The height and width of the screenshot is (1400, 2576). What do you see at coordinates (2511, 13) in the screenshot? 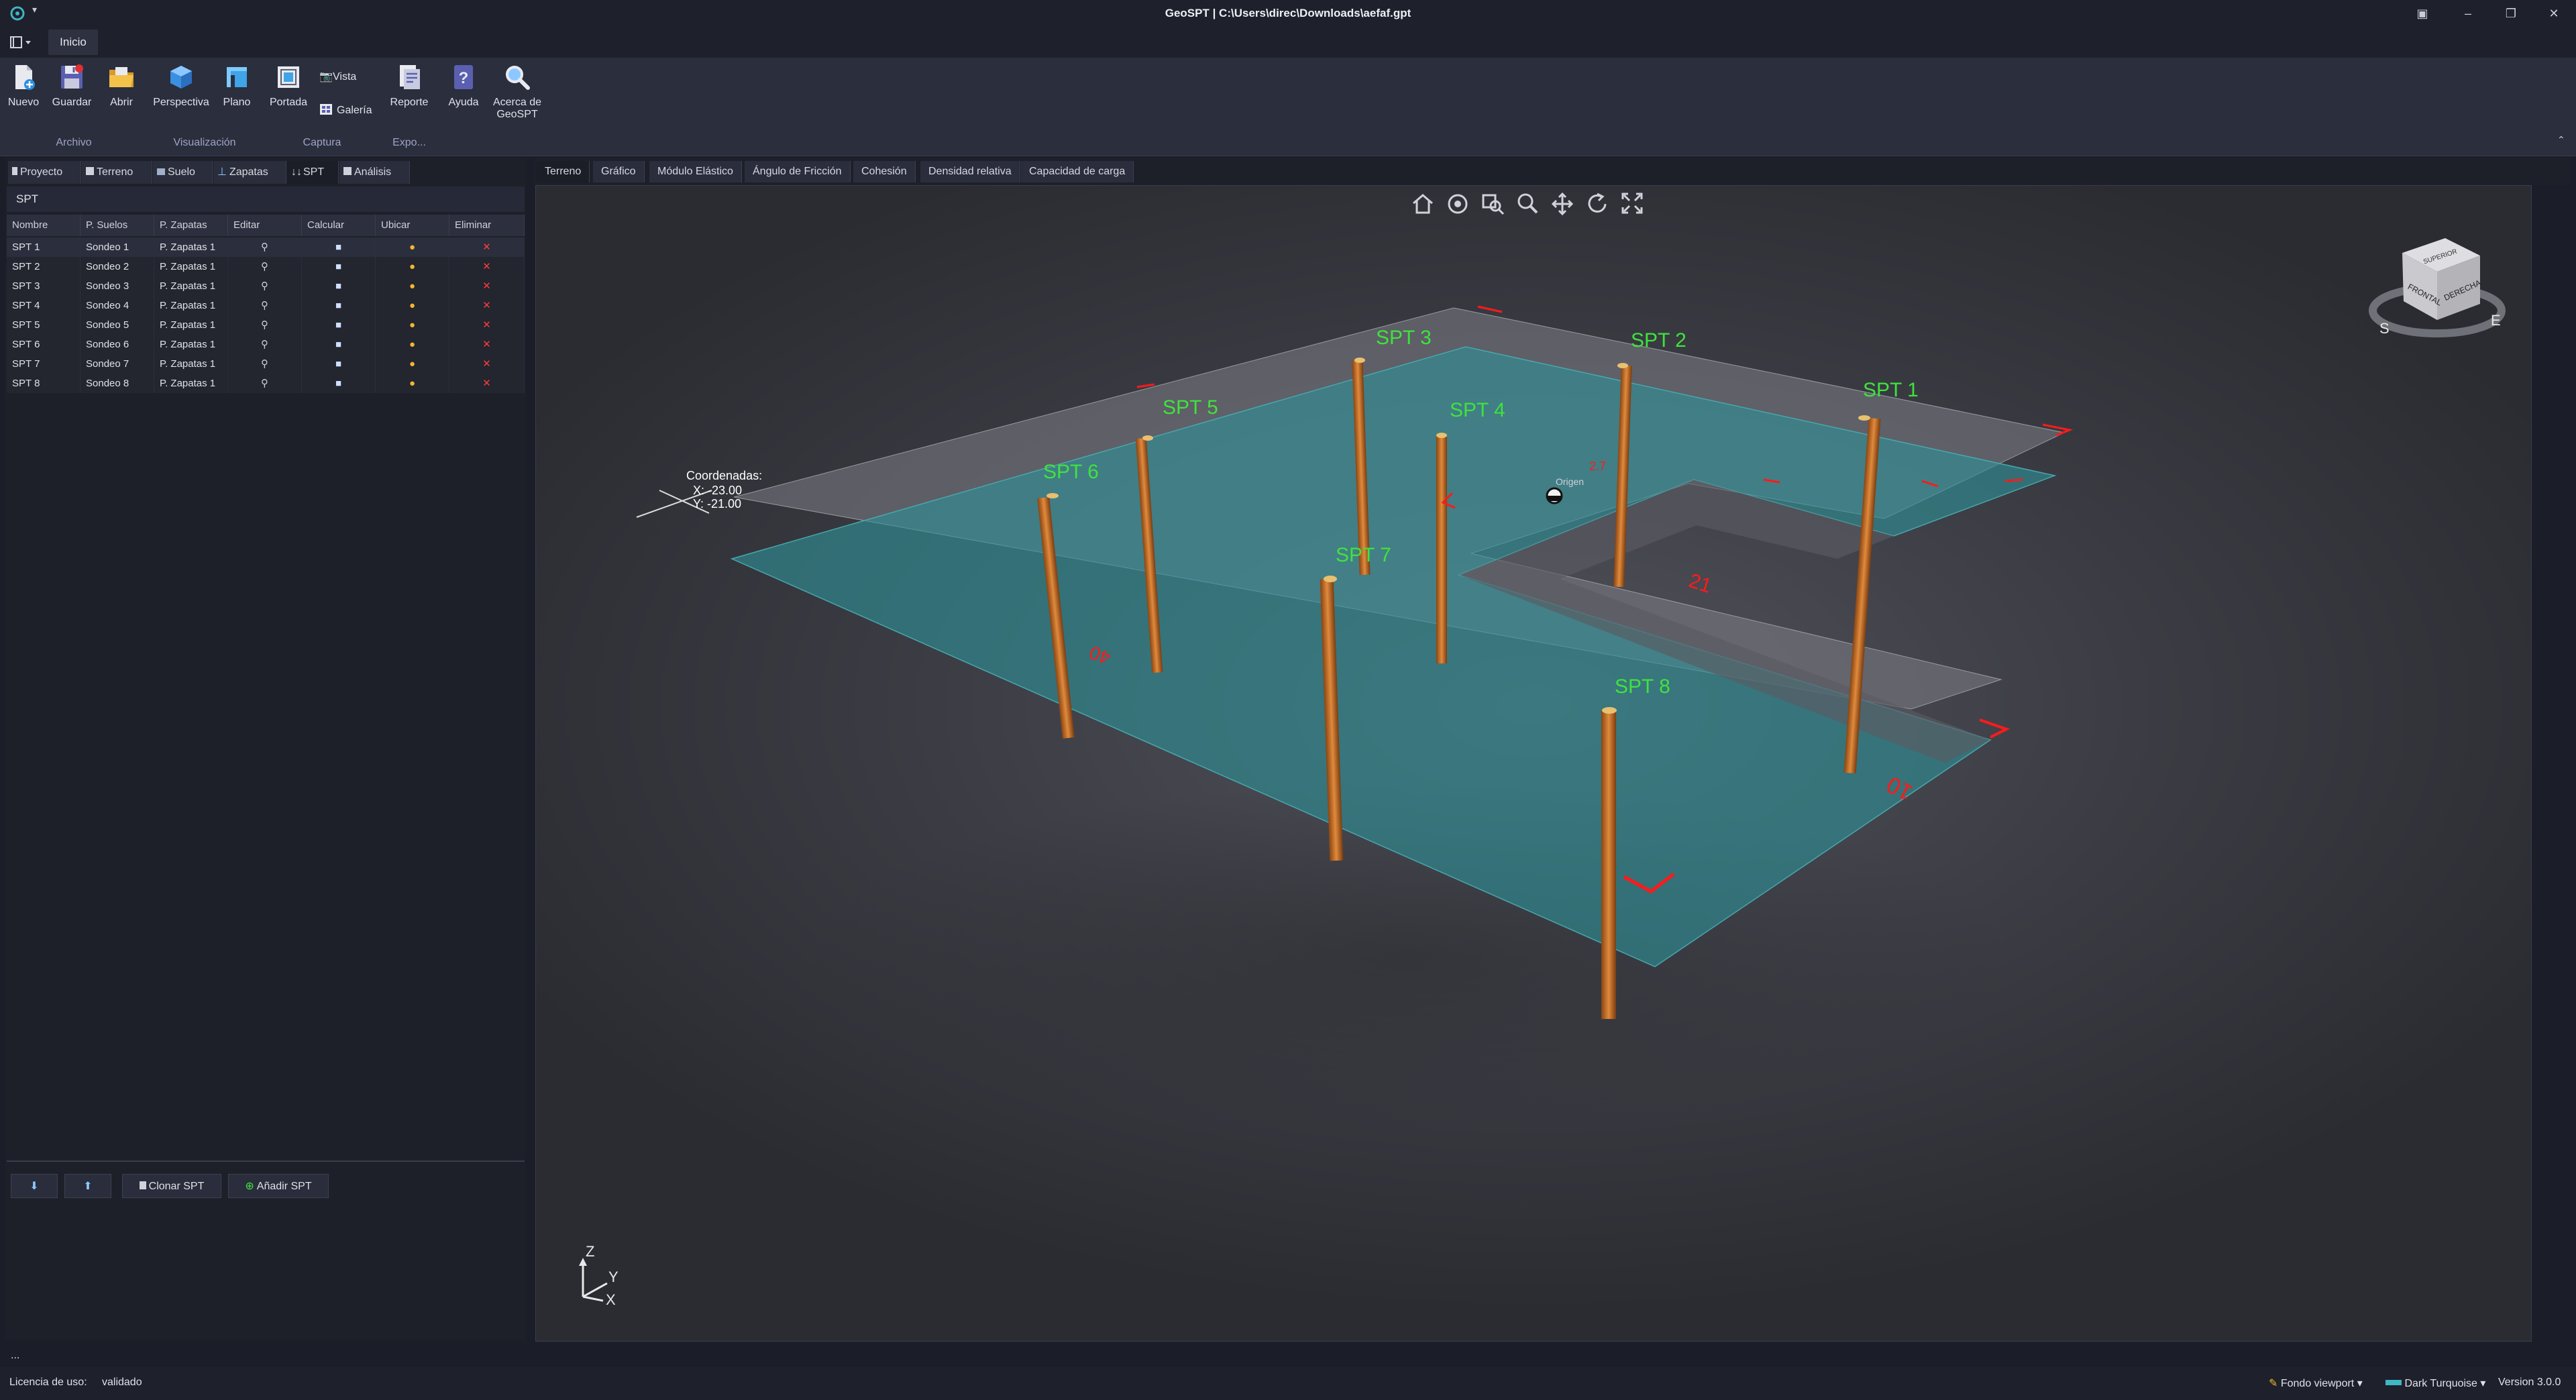
I see `maximize-button: ❐` at bounding box center [2511, 13].